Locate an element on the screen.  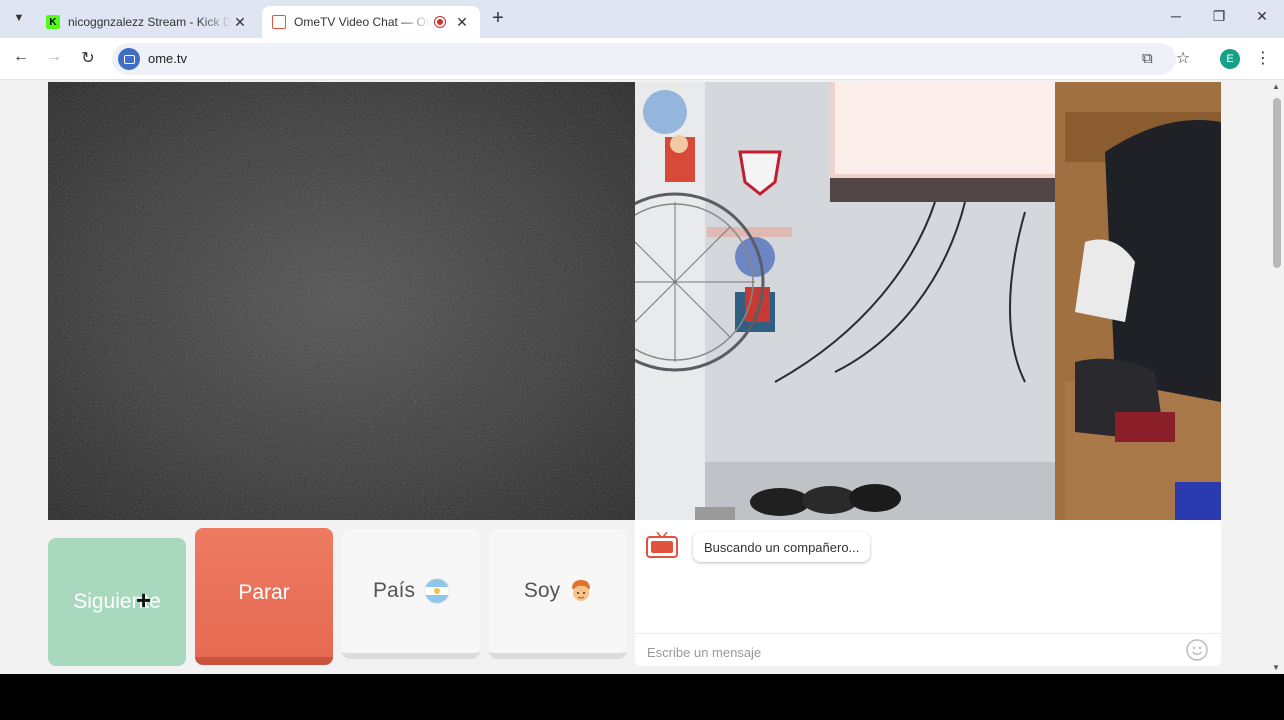
profile-avatar: E is located at coordinates (1230, 59).